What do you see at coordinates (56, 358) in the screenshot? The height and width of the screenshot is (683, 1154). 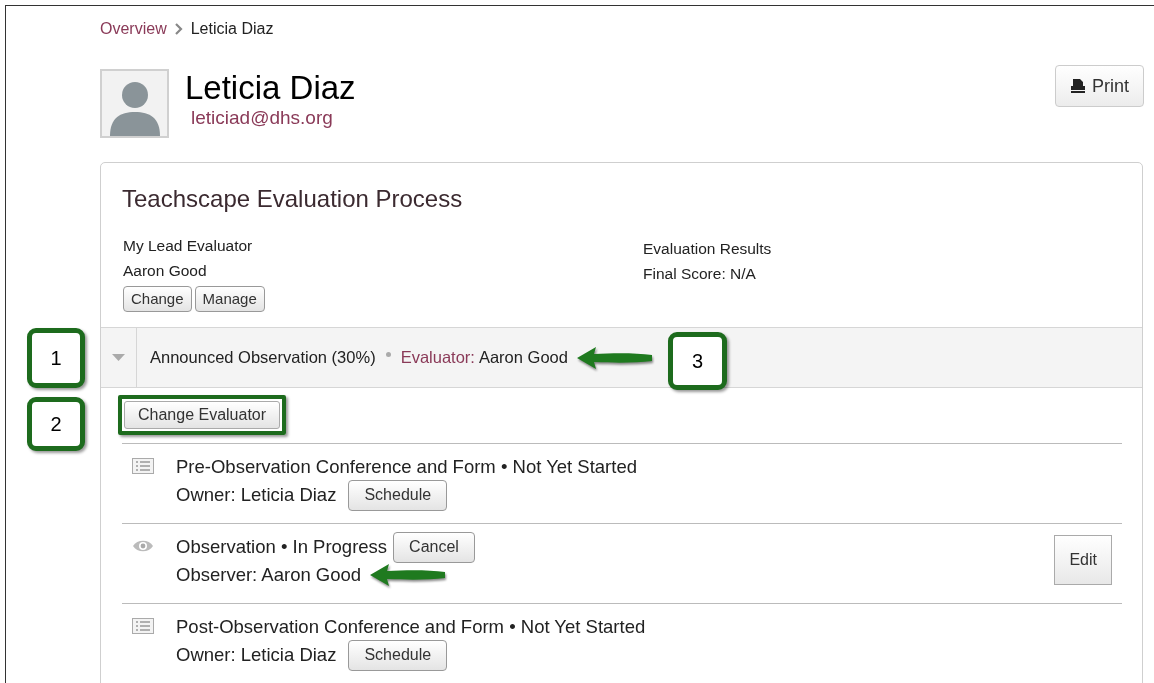 I see `callout-number: 1` at bounding box center [56, 358].